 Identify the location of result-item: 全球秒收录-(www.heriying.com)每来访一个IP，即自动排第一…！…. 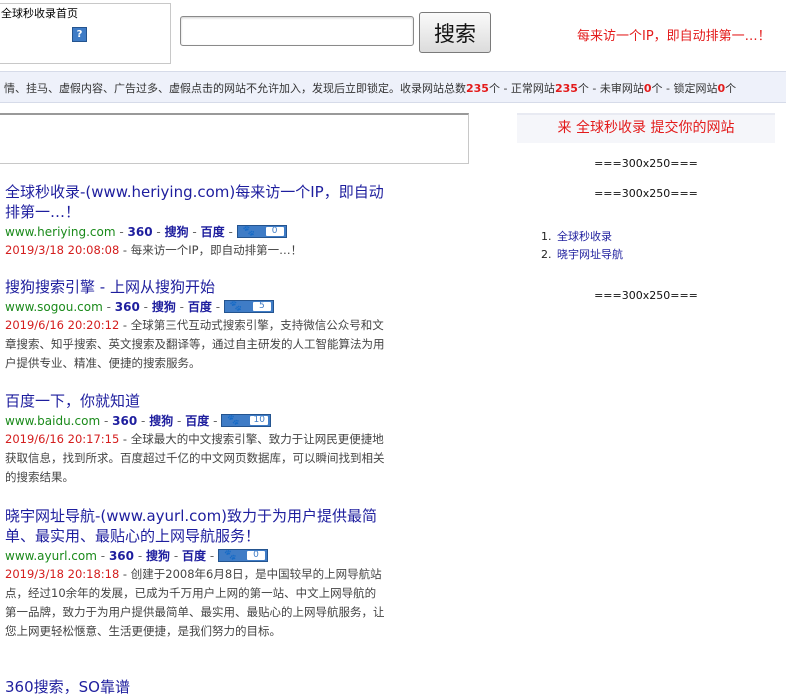
(195, 221).